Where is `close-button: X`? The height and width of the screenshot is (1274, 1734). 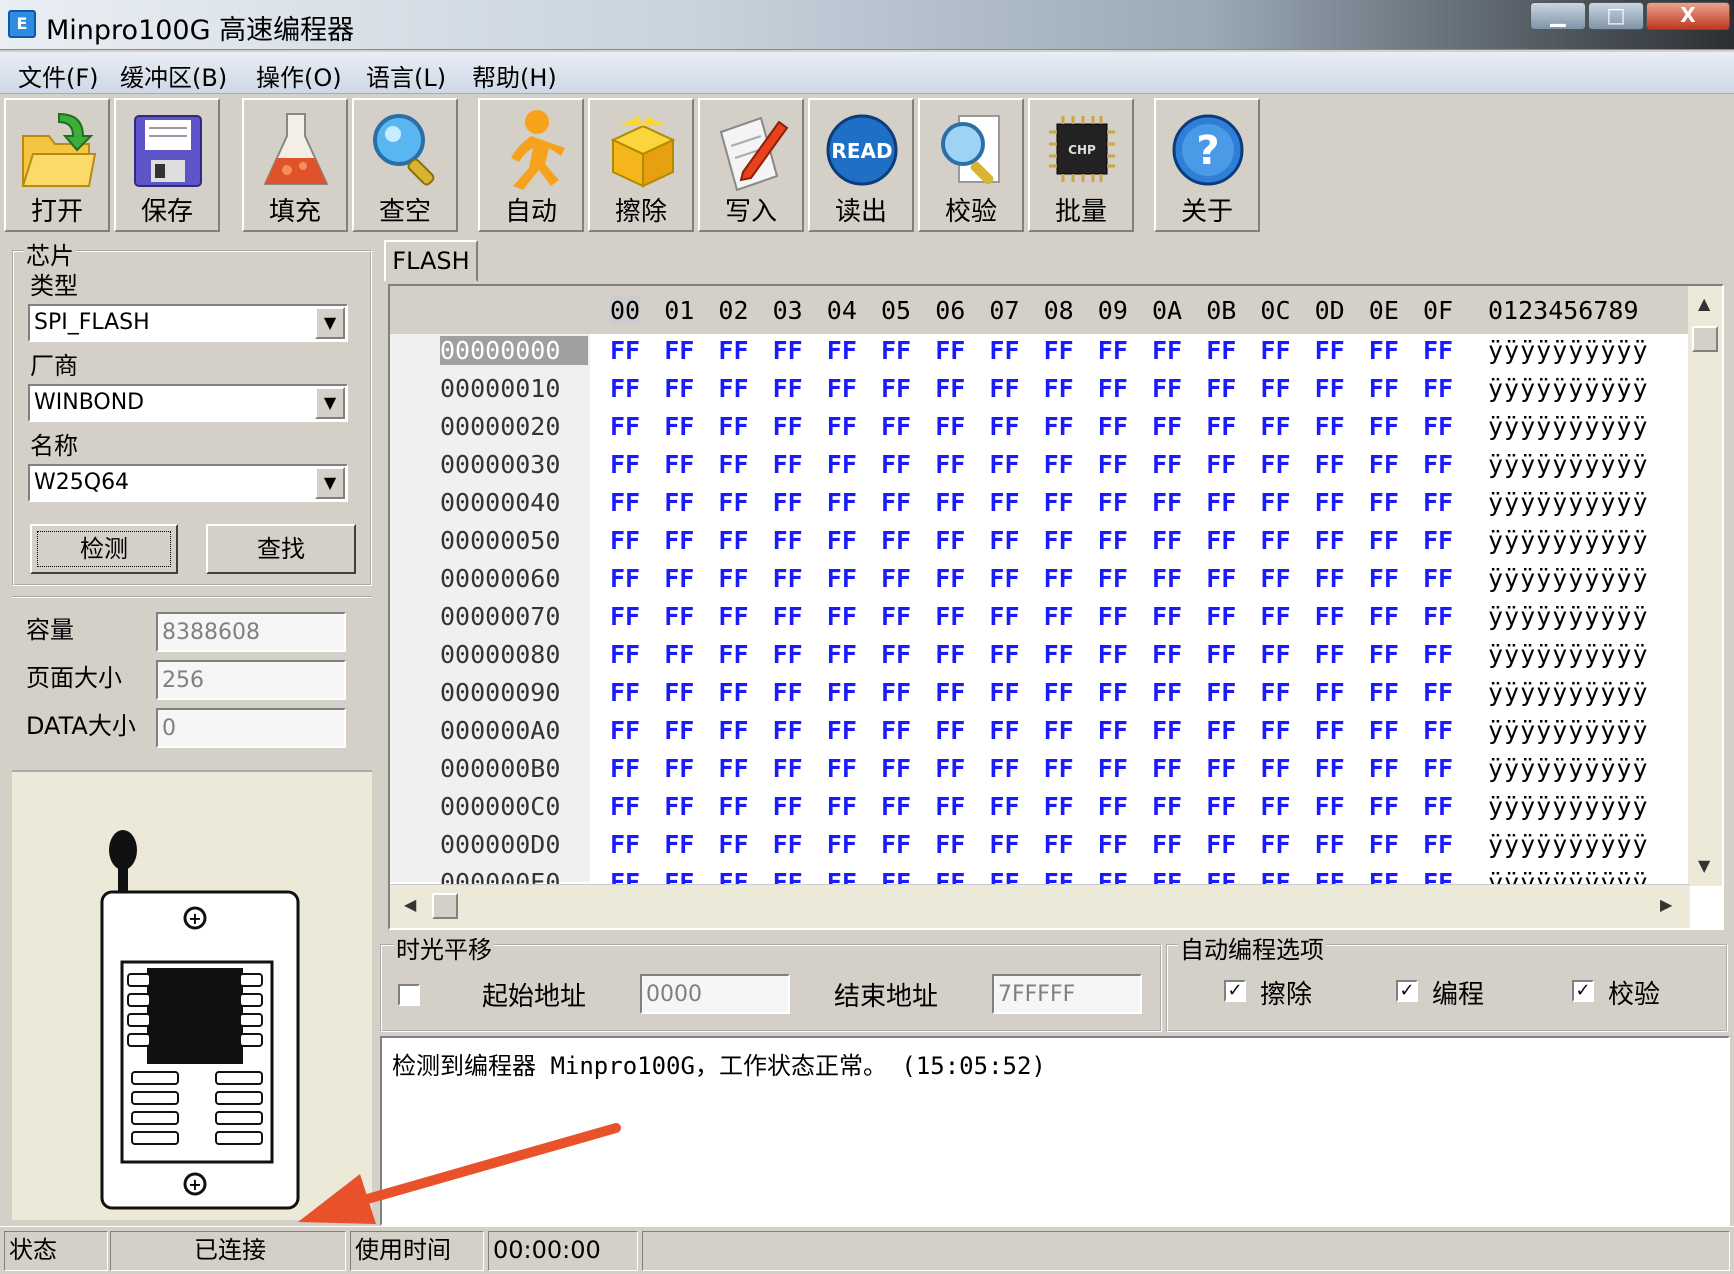
close-button: X is located at coordinates (1688, 16).